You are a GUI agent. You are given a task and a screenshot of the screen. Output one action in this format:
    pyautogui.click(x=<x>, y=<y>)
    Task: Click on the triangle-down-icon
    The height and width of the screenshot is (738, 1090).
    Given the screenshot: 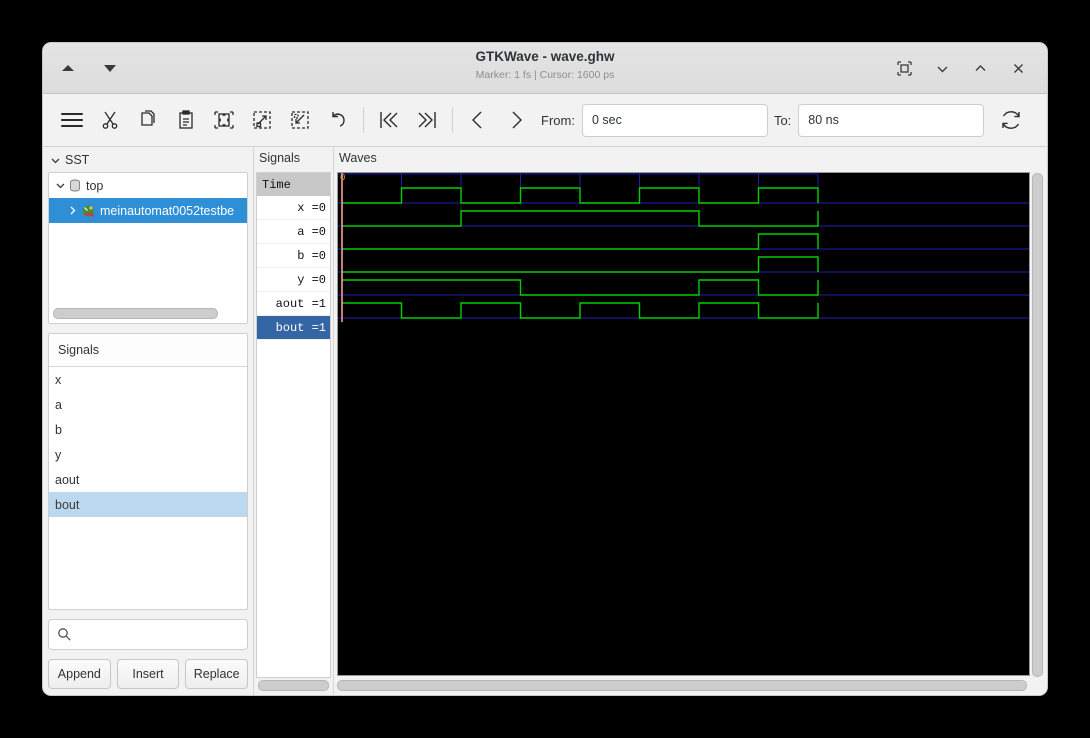 What is the action you would take?
    pyautogui.click(x=110, y=68)
    